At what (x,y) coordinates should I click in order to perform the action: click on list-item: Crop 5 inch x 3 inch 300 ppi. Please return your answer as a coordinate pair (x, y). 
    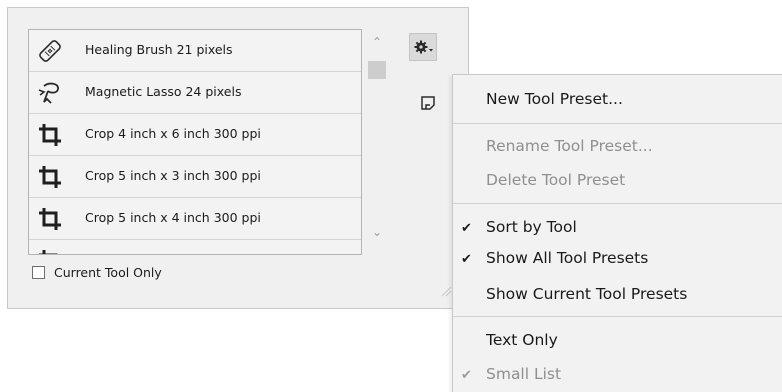
    Looking at the image, I should click on (195, 177).